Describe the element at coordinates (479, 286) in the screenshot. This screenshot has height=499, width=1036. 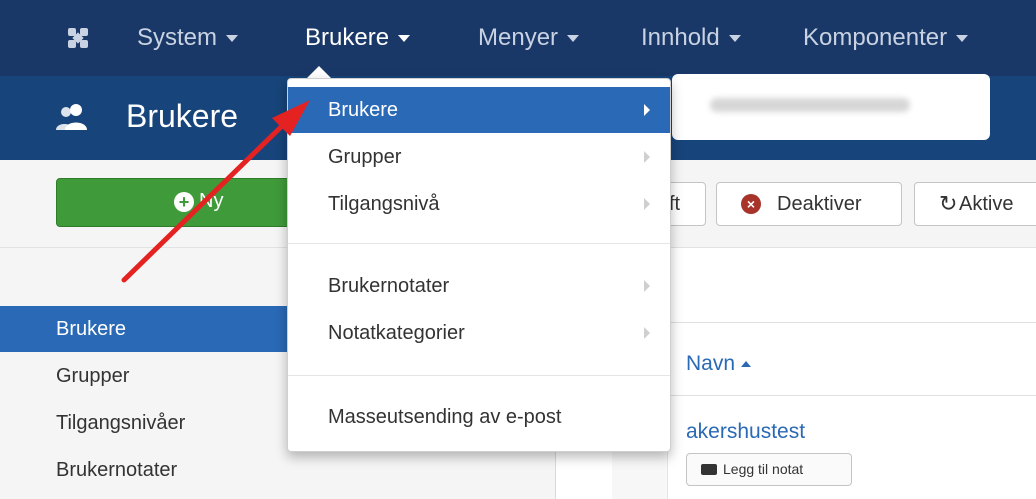
I see `dropdown-item-brukernotater: Brukernotater` at that location.